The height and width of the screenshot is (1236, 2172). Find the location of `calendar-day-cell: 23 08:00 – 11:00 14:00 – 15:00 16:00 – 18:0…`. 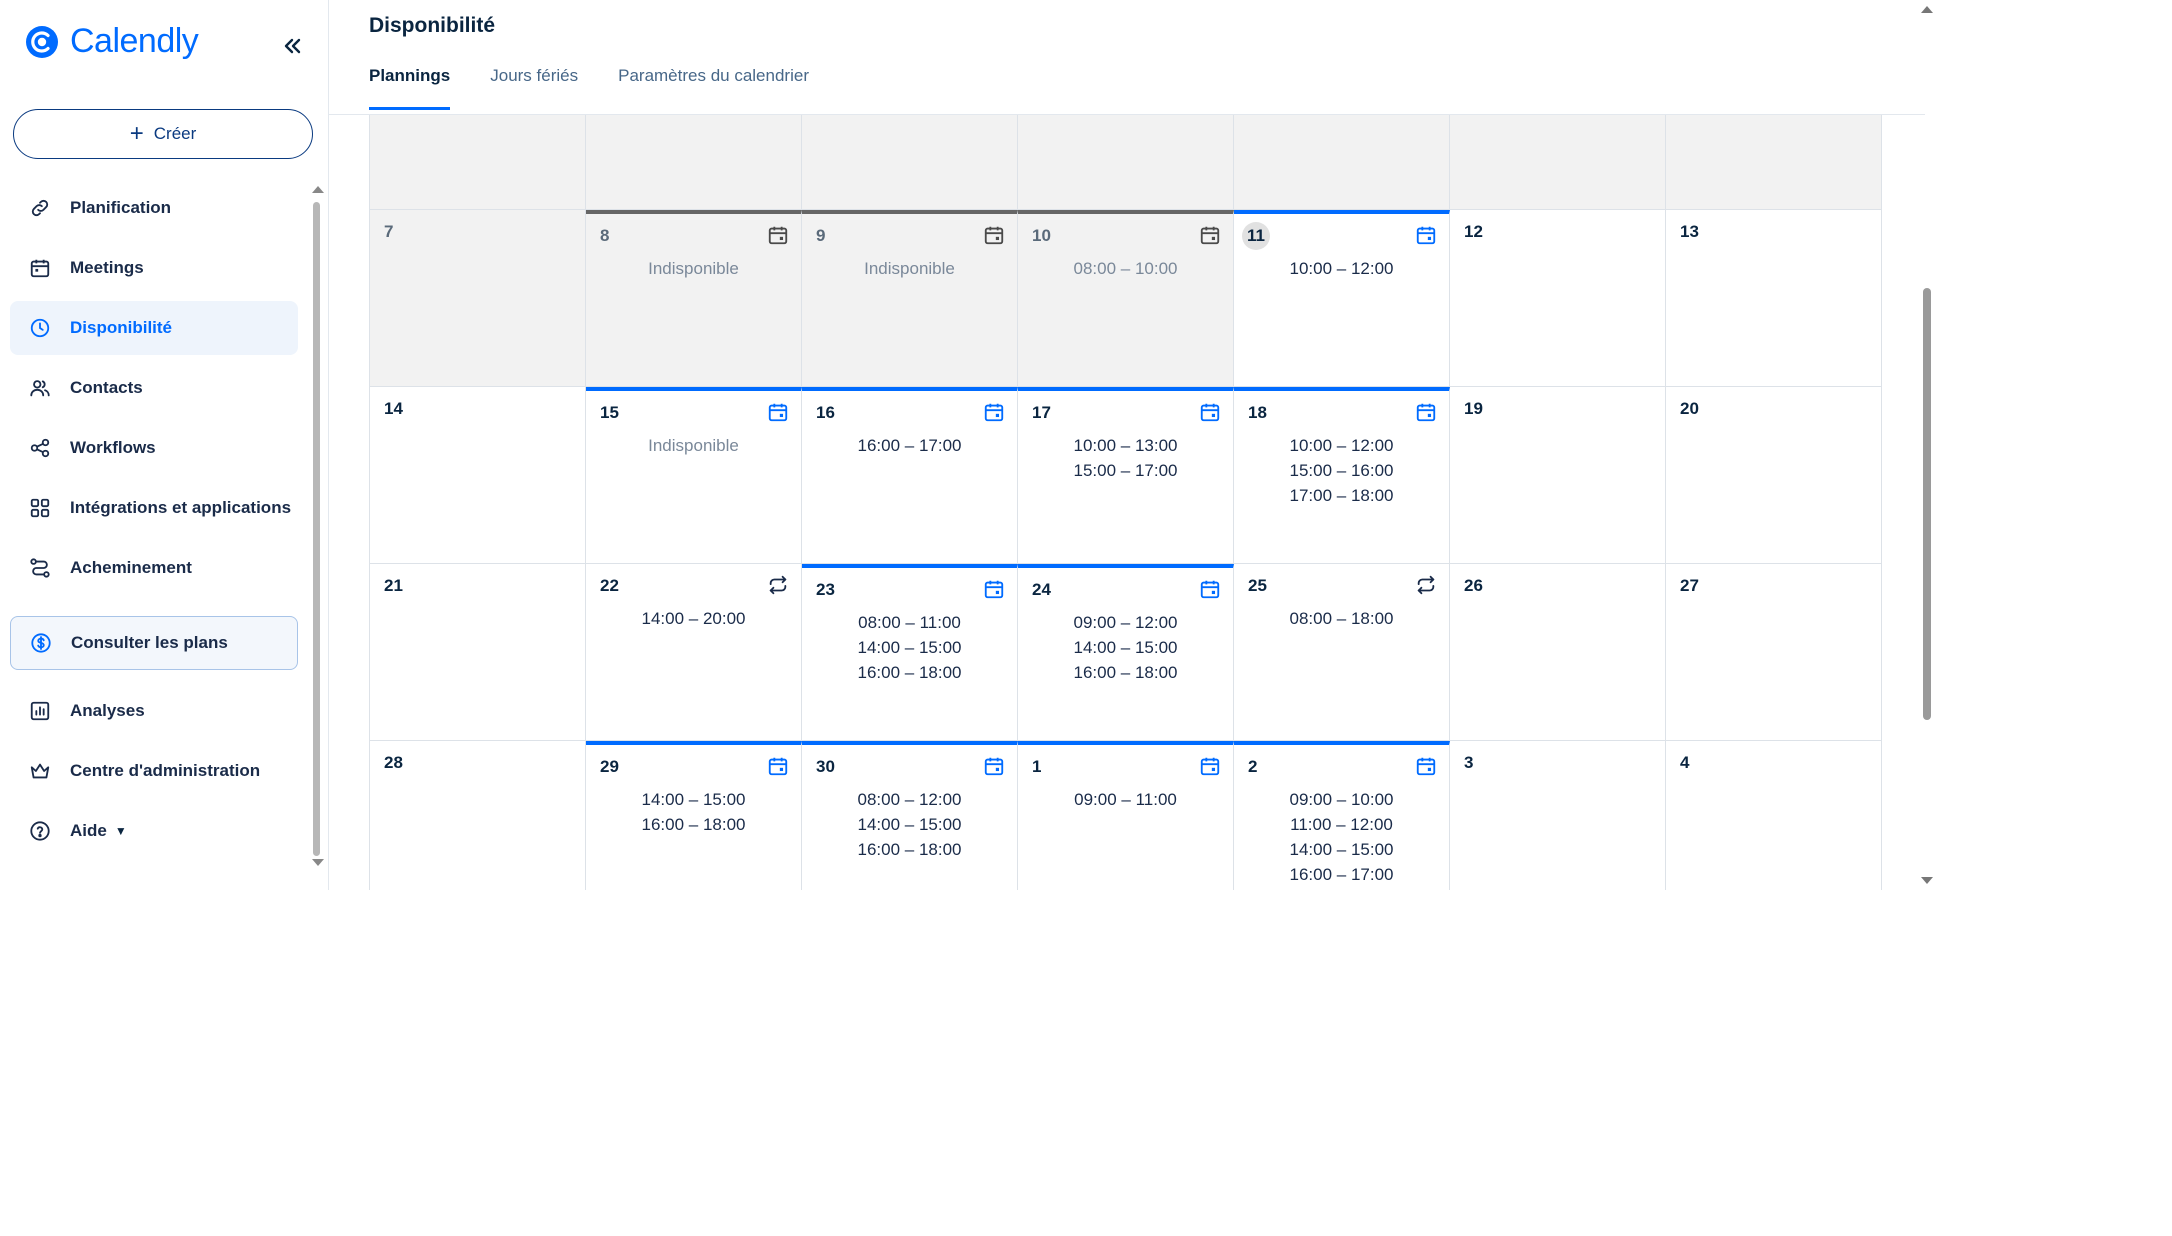

calendar-day-cell: 23 08:00 – 11:00 14:00 – 15:00 16:00 – 18:0… is located at coordinates (910, 652).